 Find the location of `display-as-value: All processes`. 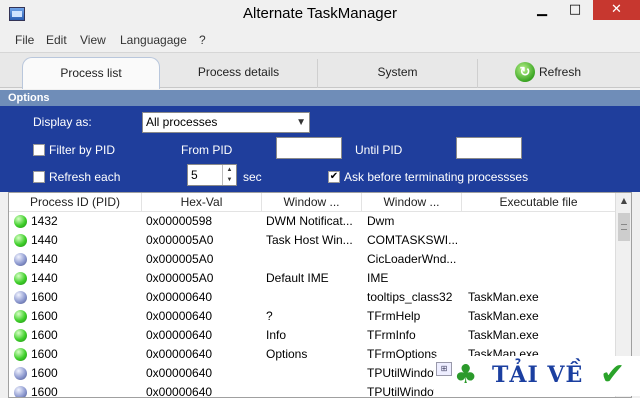

display-as-value: All processes is located at coordinates (182, 122).